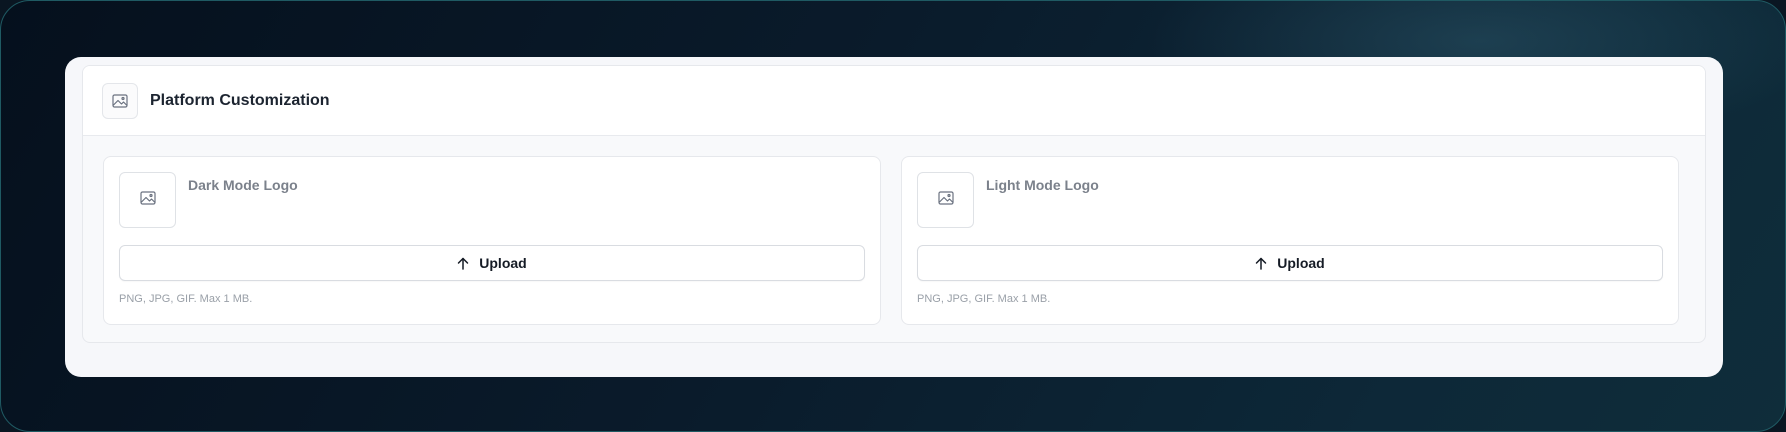 The width and height of the screenshot is (1786, 432). I want to click on section-title: Platform Customization, so click(240, 100).